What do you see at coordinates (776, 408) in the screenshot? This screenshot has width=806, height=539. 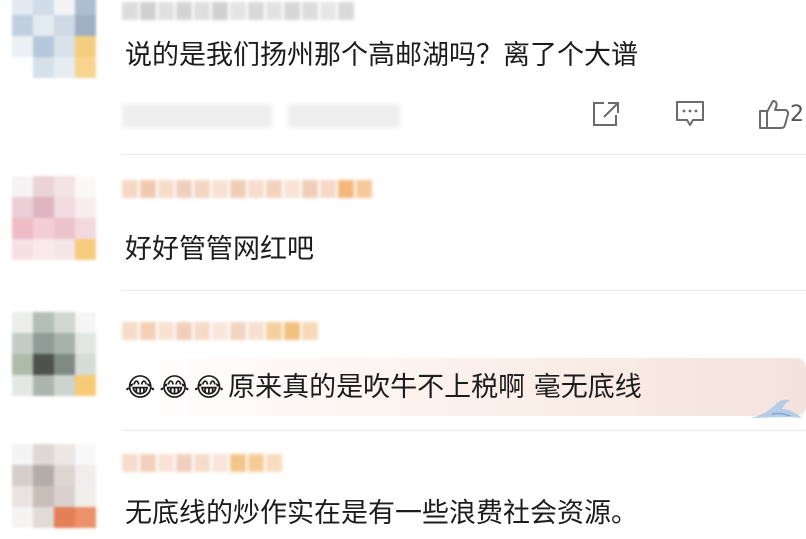 I see `bird-decoration-icon` at bounding box center [776, 408].